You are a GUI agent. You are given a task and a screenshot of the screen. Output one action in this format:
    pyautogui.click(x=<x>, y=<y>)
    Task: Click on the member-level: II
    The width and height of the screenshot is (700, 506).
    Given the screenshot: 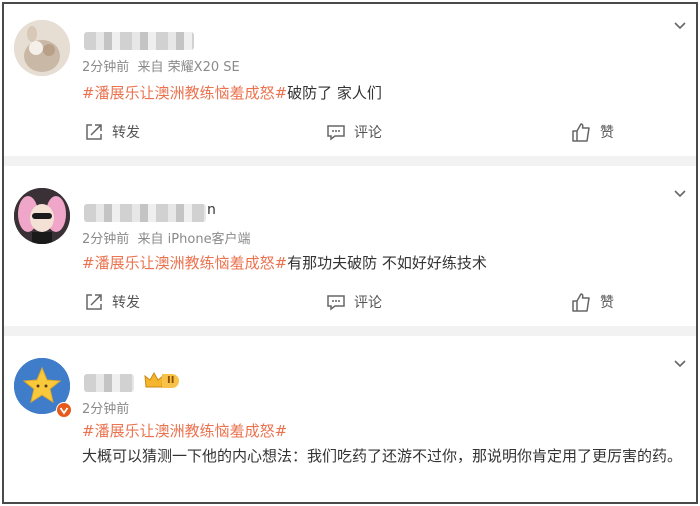 What is the action you would take?
    pyautogui.click(x=171, y=381)
    